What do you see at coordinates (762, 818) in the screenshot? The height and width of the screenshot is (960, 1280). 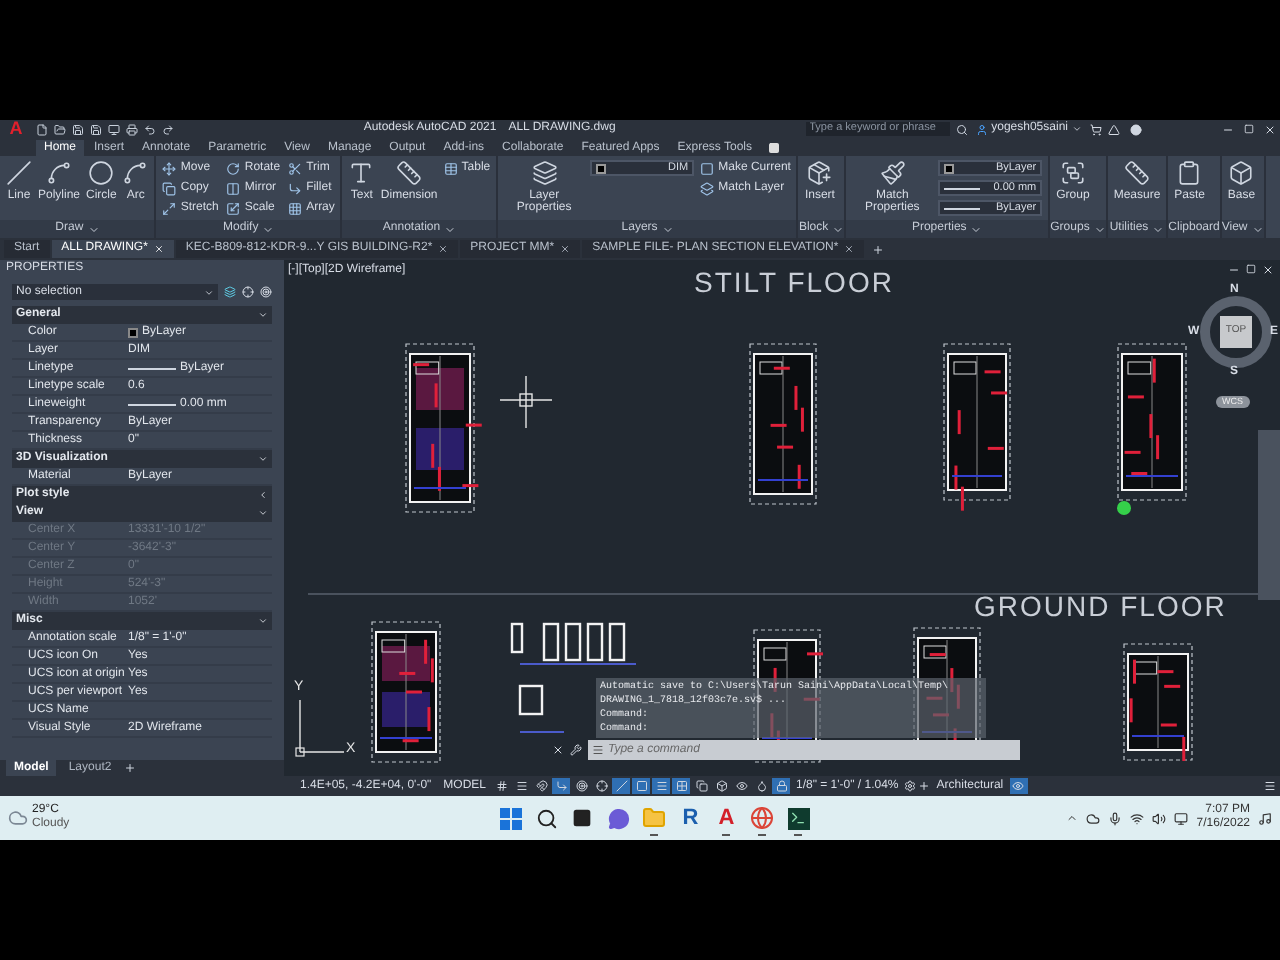 I see `globe-icon` at bounding box center [762, 818].